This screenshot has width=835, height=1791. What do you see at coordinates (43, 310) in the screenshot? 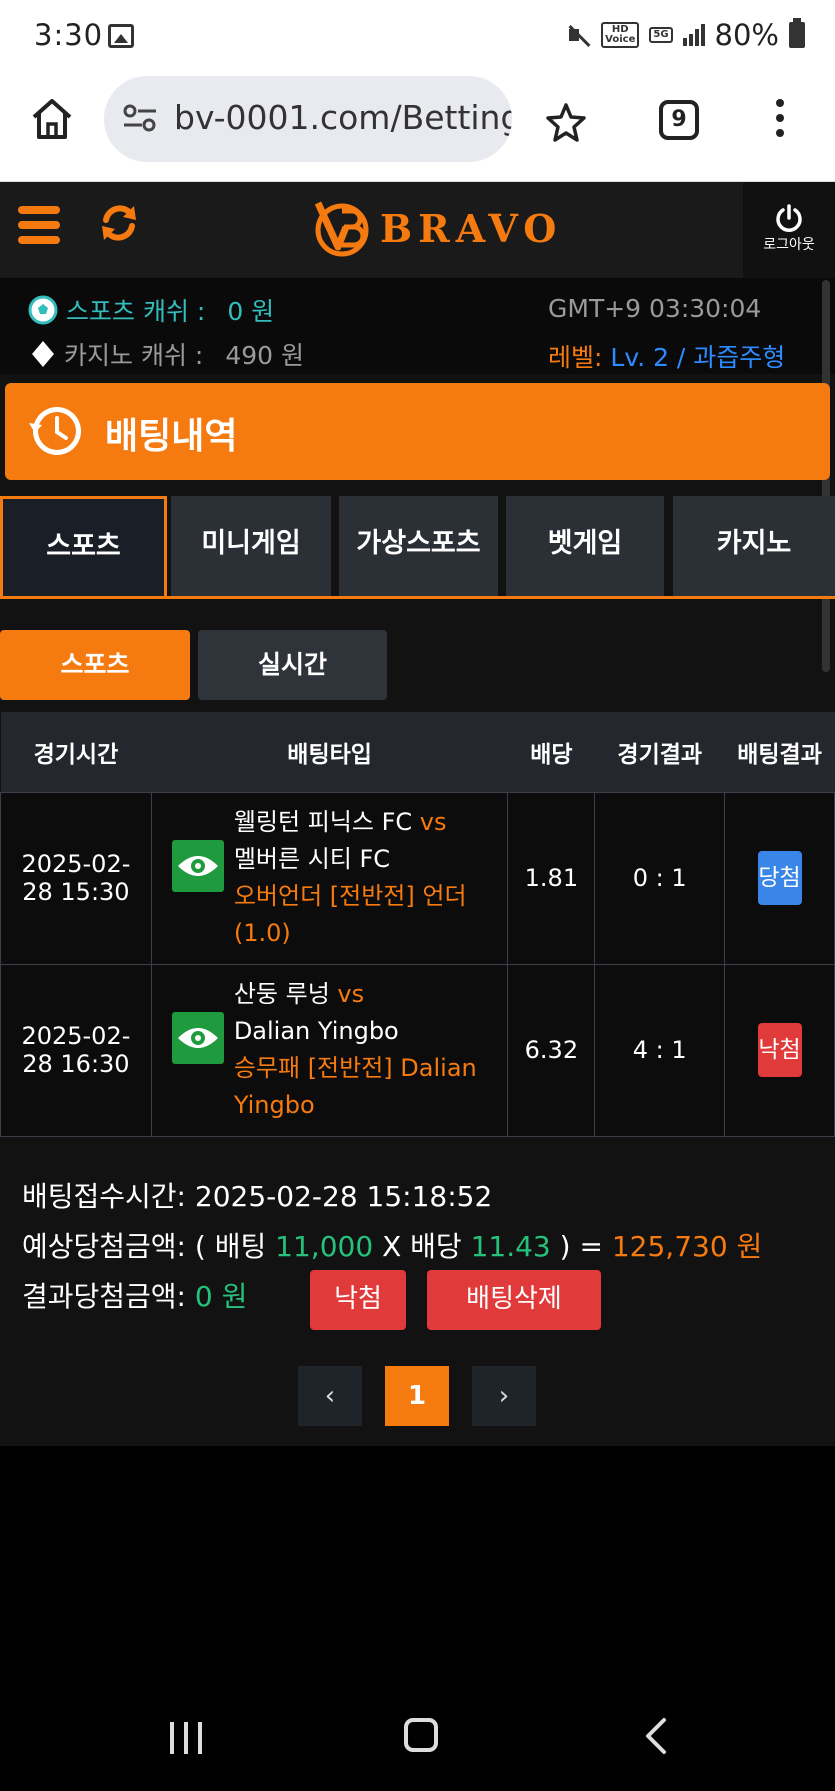
I see `soccer-ball-icon` at bounding box center [43, 310].